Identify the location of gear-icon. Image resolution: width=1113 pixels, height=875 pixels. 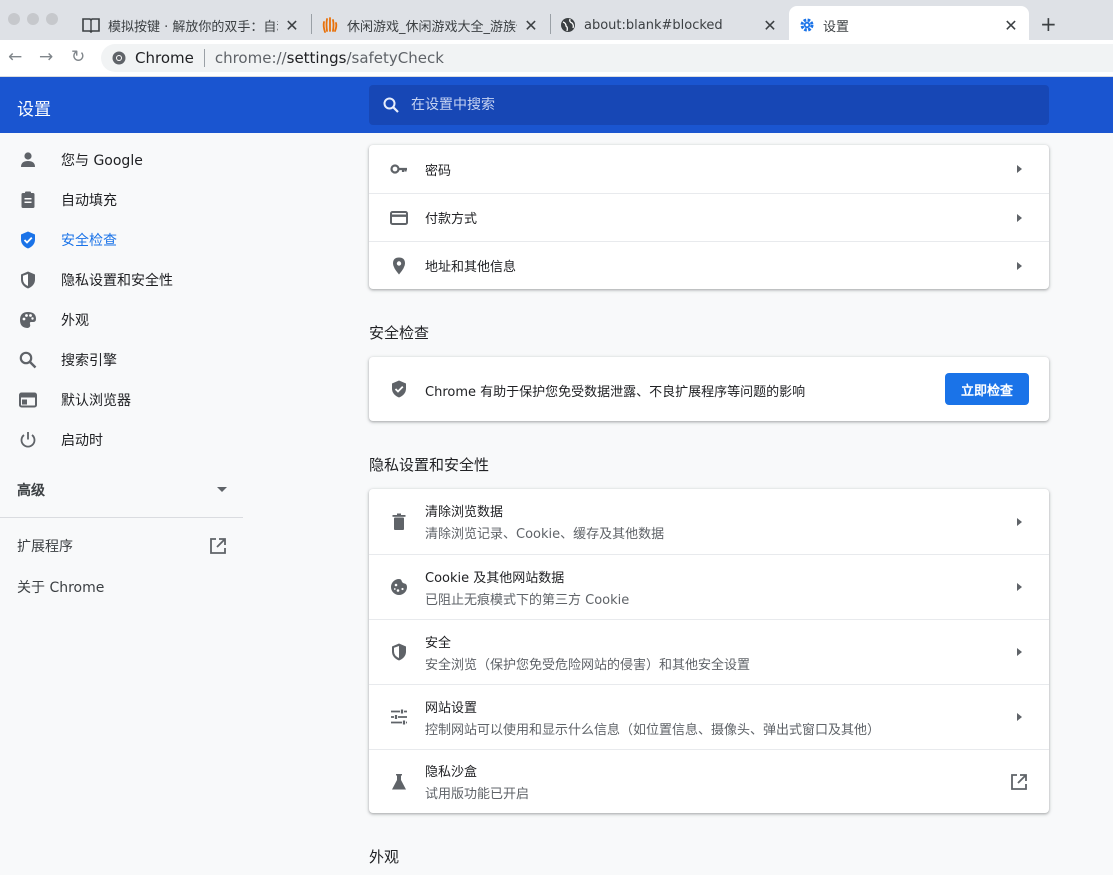
(807, 25).